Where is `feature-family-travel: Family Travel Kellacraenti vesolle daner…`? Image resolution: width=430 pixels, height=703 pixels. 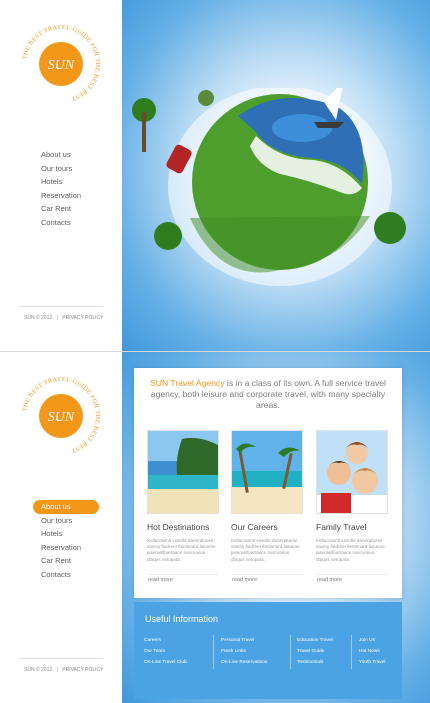
feature-family-travel: Family Travel Kellacraenti vesolle daner… is located at coordinates (352, 506).